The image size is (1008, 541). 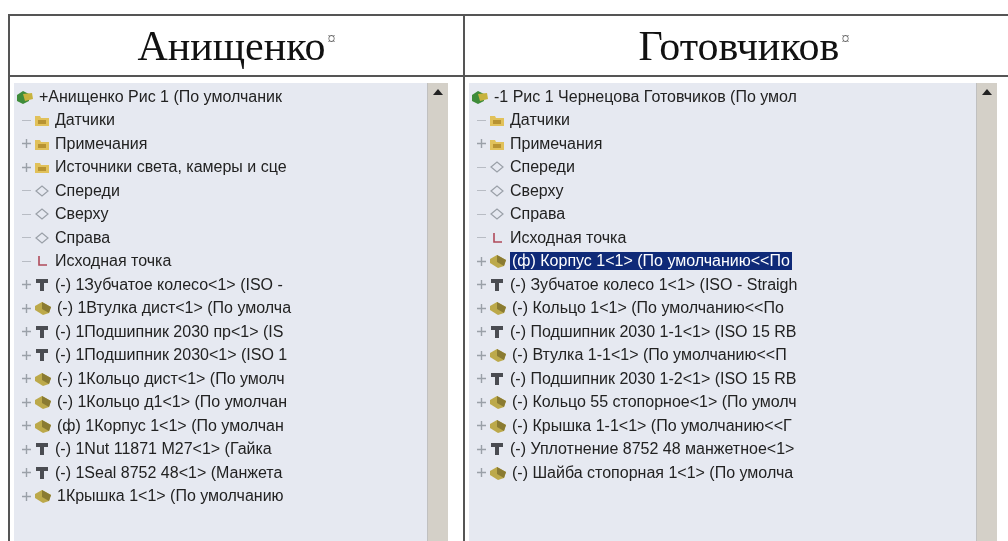 I want to click on tree-item: (ф) Корпус 1<1> (По умолчанию<<По, so click(x=651, y=261).